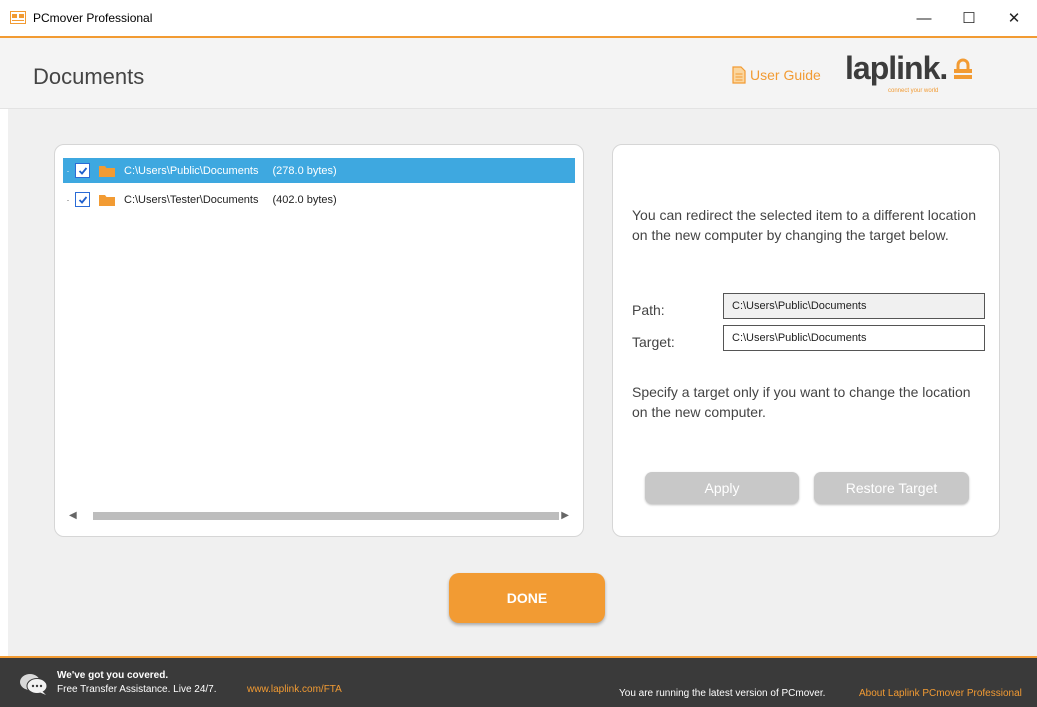  I want to click on target-input: C:\Users\Public\Documents, so click(854, 338).